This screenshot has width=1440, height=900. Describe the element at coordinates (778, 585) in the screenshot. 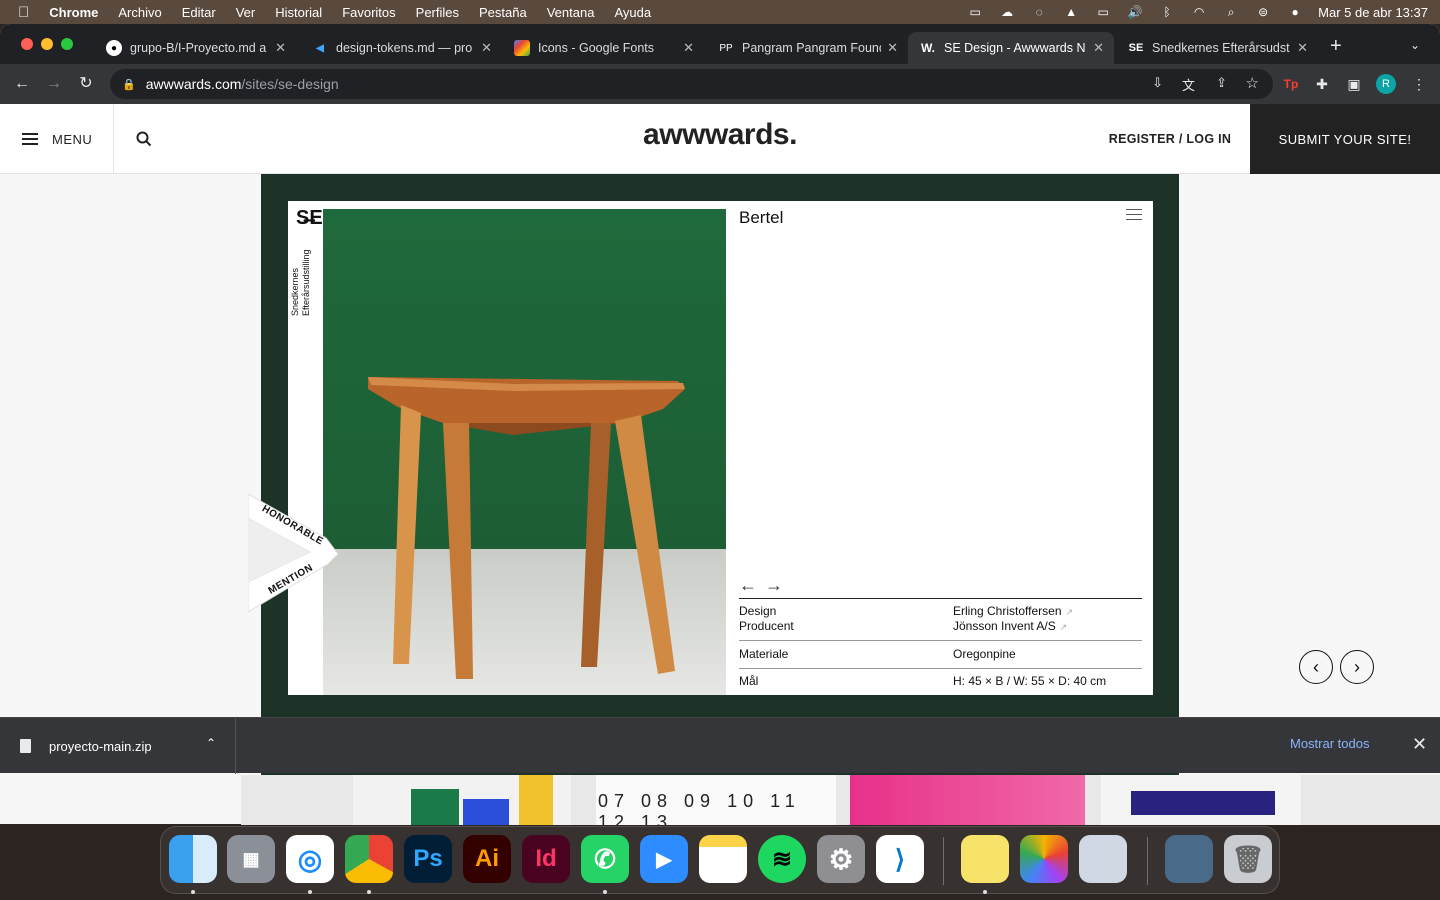

I see `arrow-right-icon: →` at that location.